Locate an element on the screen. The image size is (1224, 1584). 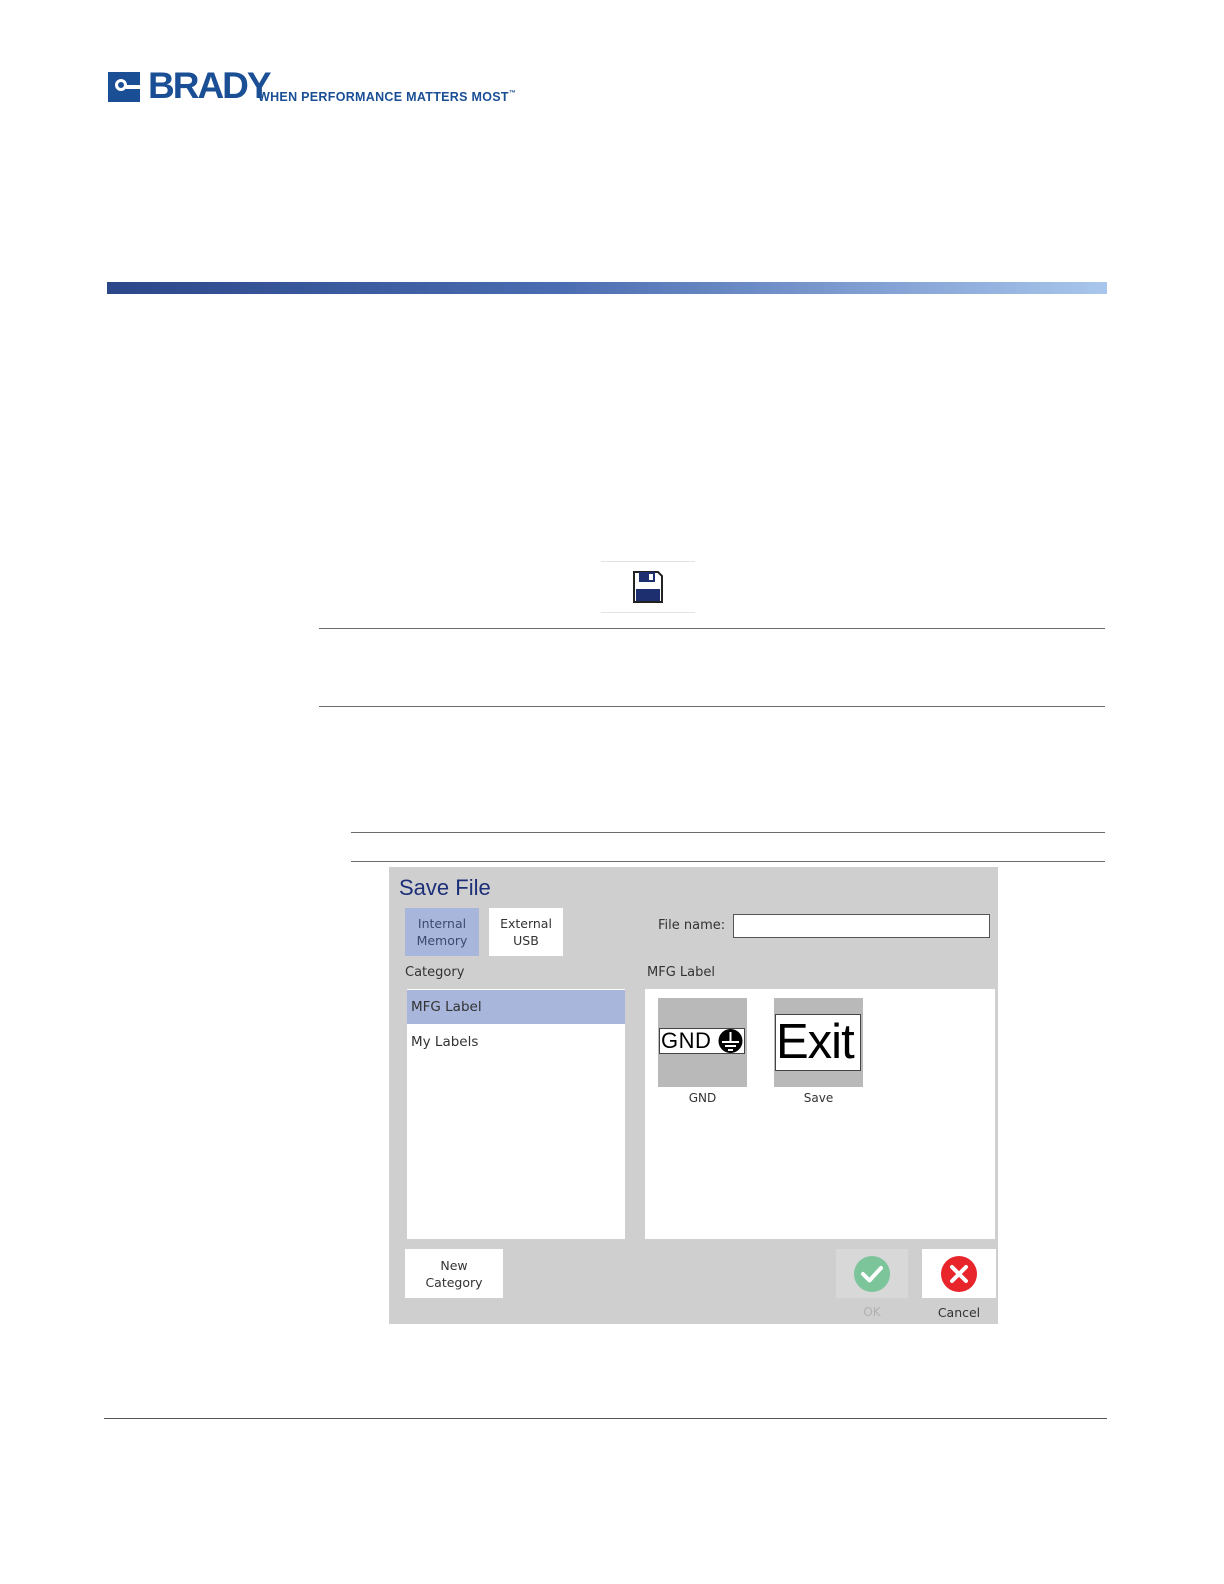
gnd-label-strip: GND is located at coordinates (702, 1041).